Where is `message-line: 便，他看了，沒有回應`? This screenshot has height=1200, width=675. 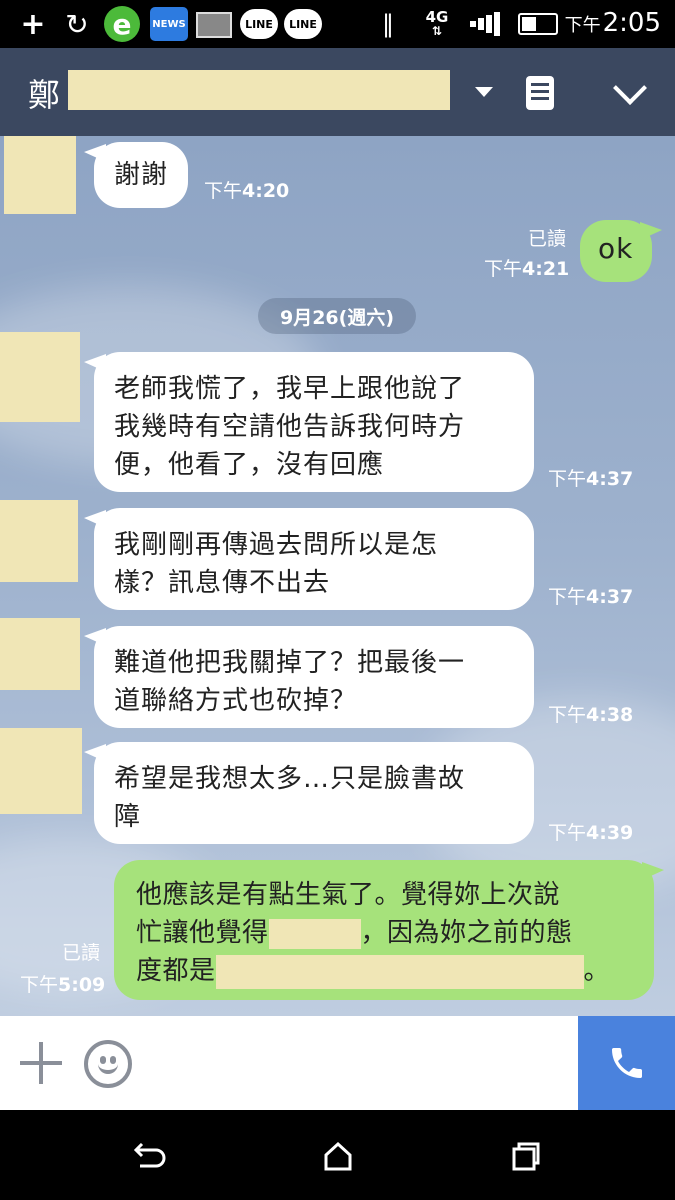 message-line: 便，他看了，沒有回應 is located at coordinates (249, 465).